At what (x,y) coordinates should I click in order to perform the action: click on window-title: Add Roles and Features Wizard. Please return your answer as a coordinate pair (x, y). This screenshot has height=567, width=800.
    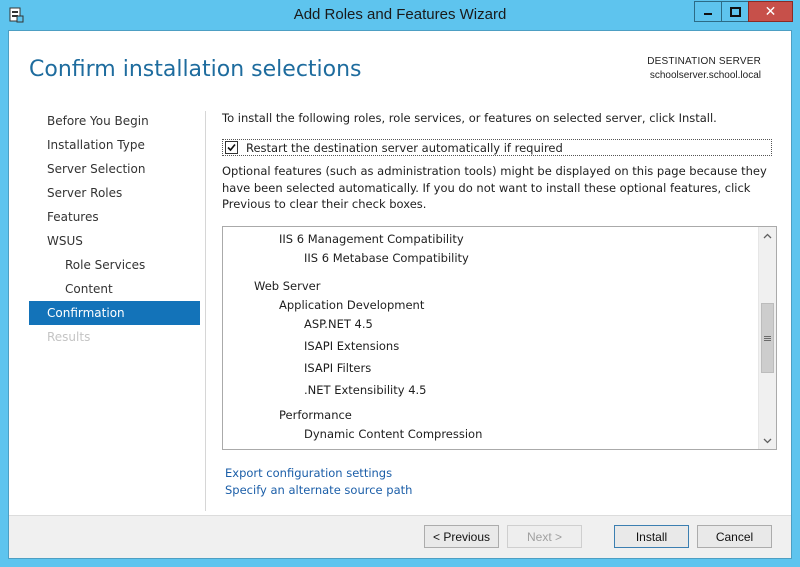
    Looking at the image, I should click on (400, 14).